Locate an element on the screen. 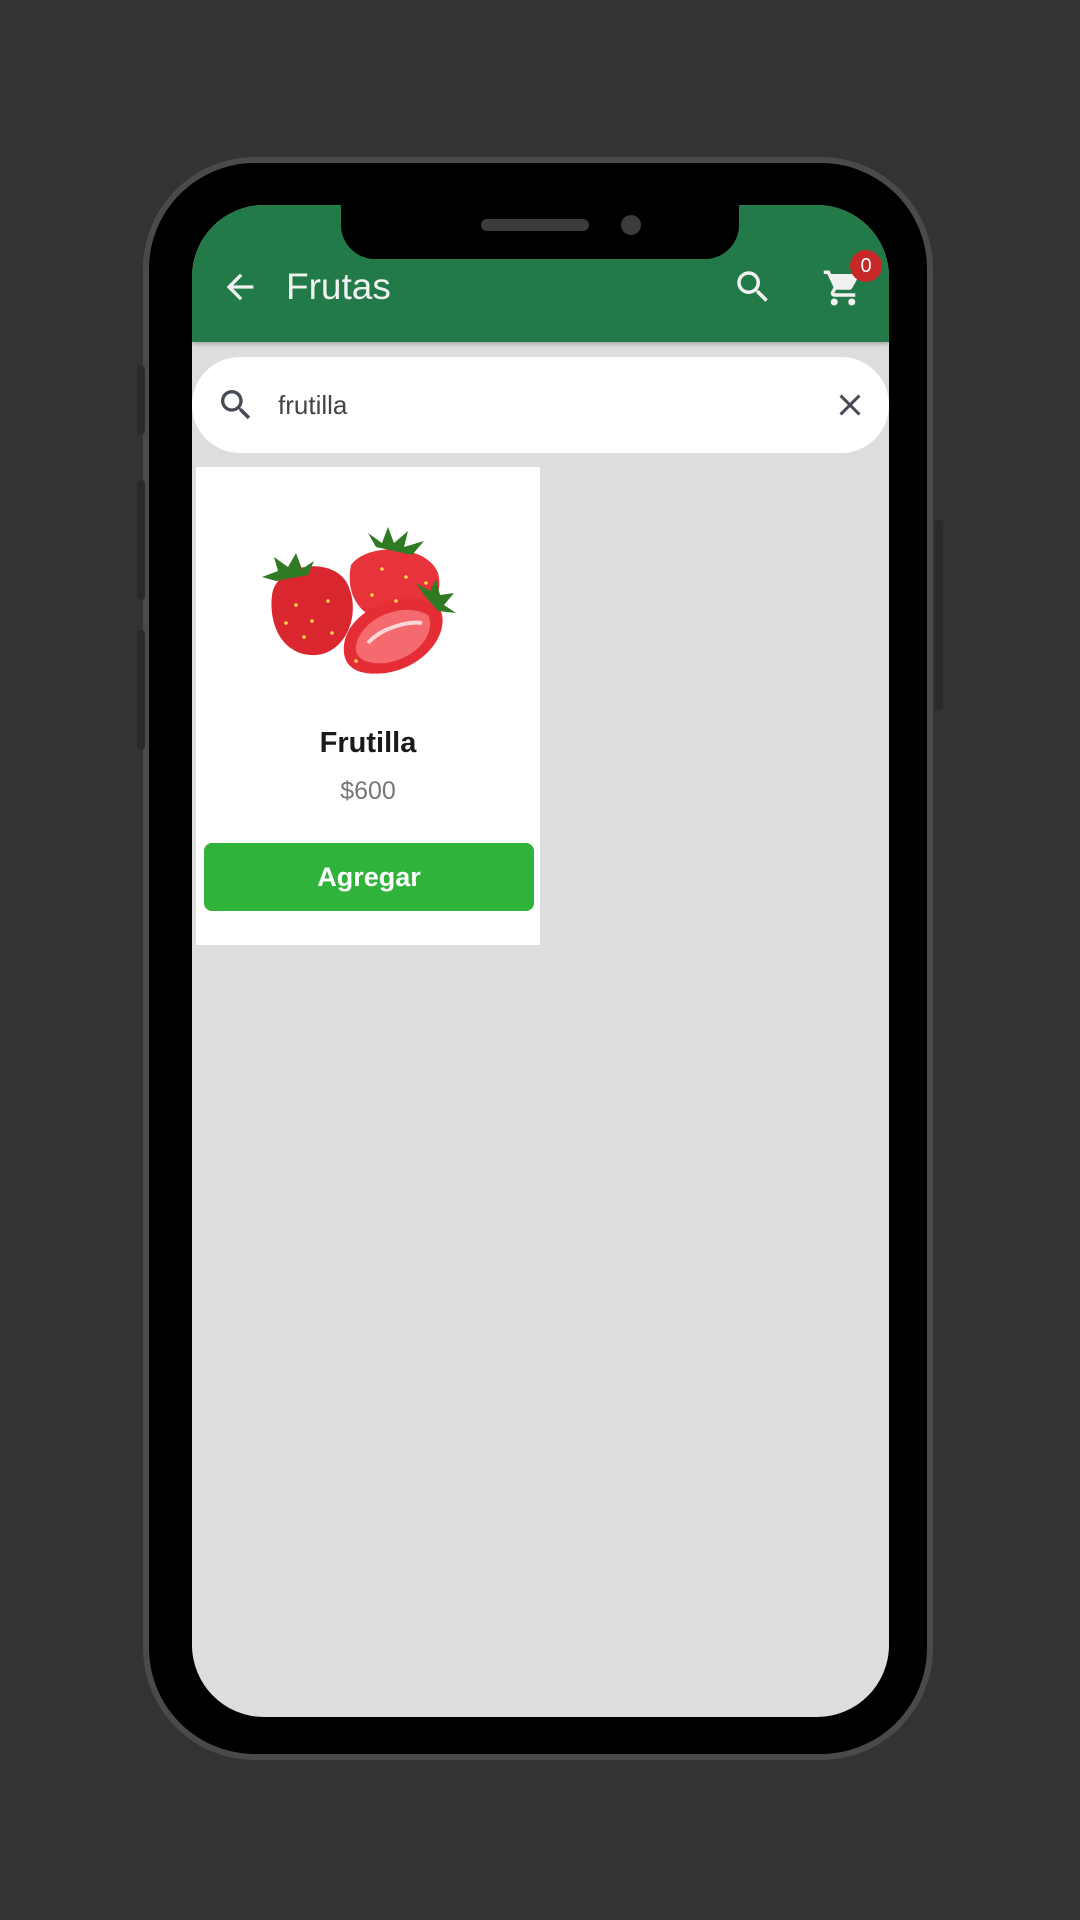 This screenshot has width=1080, height=1920. clear-search-button is located at coordinates (850, 405).